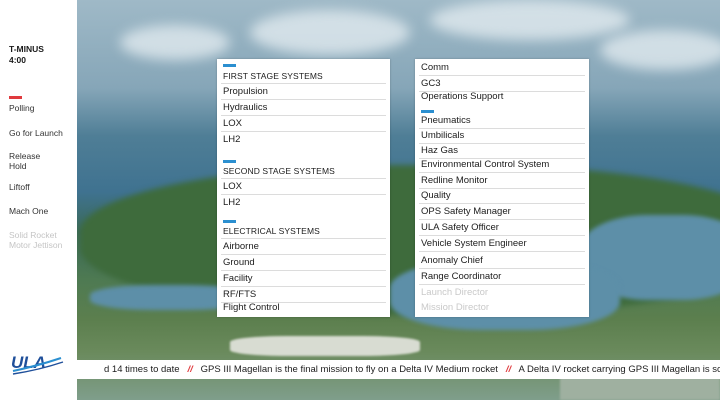  I want to click on section-marker, so click(229, 65).